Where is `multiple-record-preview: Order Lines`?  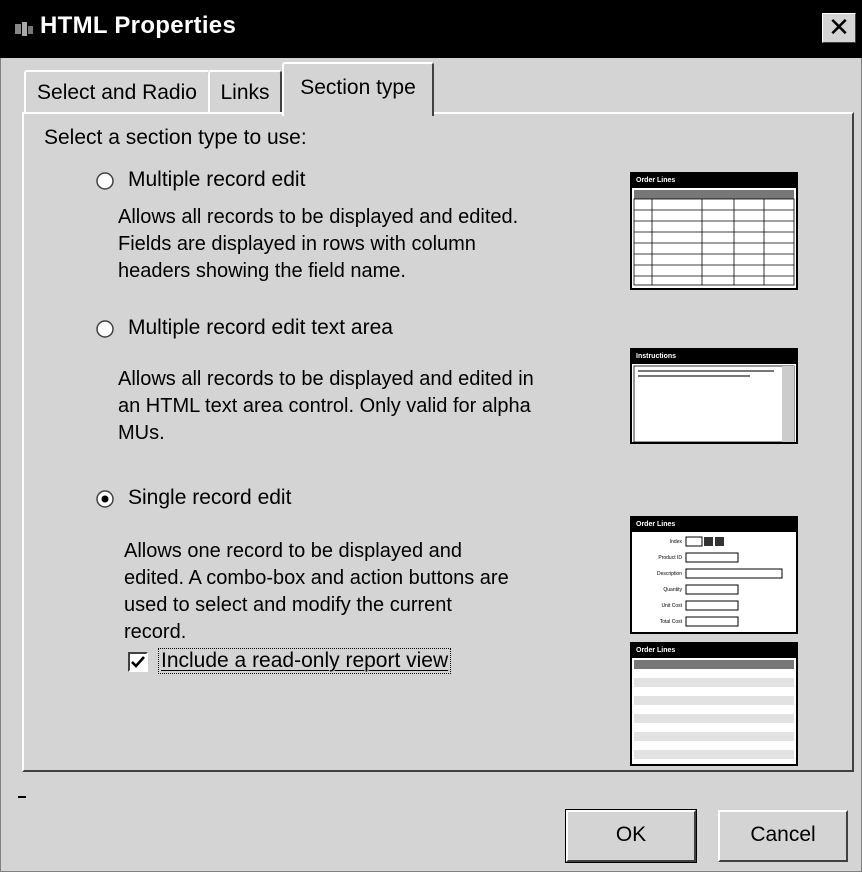
multiple-record-preview: Order Lines is located at coordinates (714, 231).